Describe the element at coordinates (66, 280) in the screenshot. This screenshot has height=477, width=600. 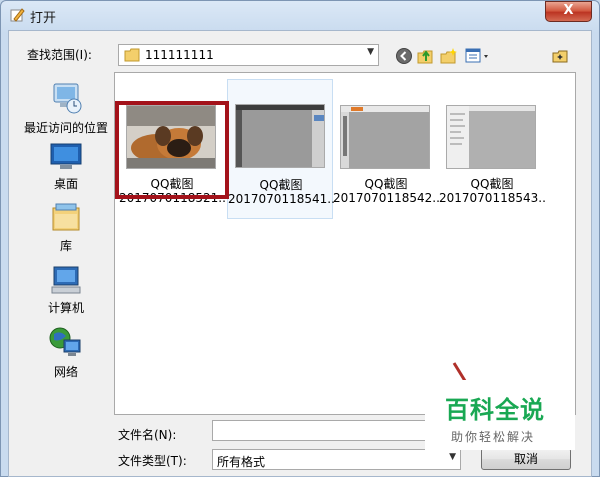
I see `computer-icon` at that location.